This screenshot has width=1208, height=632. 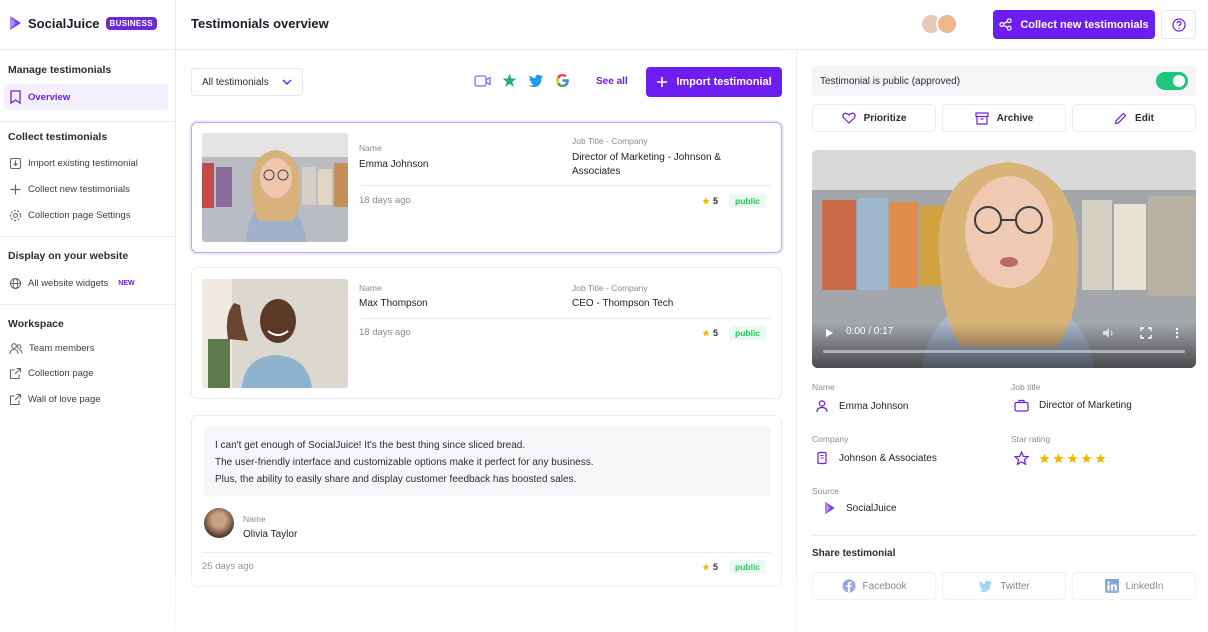 I want to click on section-title-manage: Manage testimonials, so click(x=60, y=70).